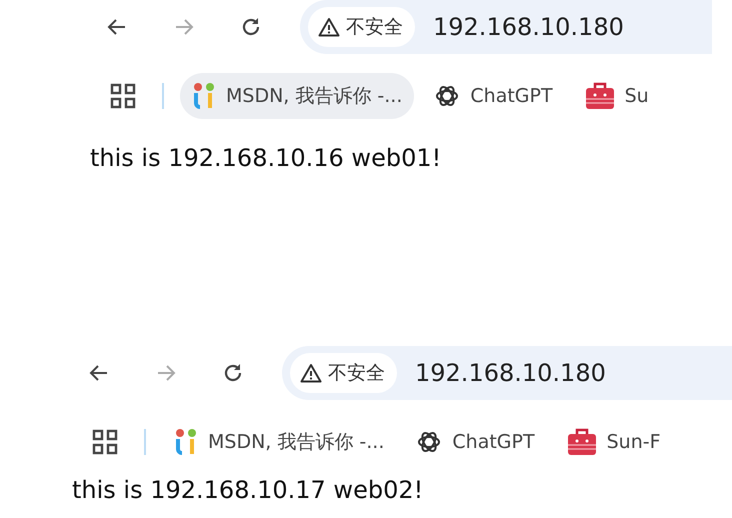 The image size is (732, 518). I want to click on bookmark-item: Su, so click(616, 96).